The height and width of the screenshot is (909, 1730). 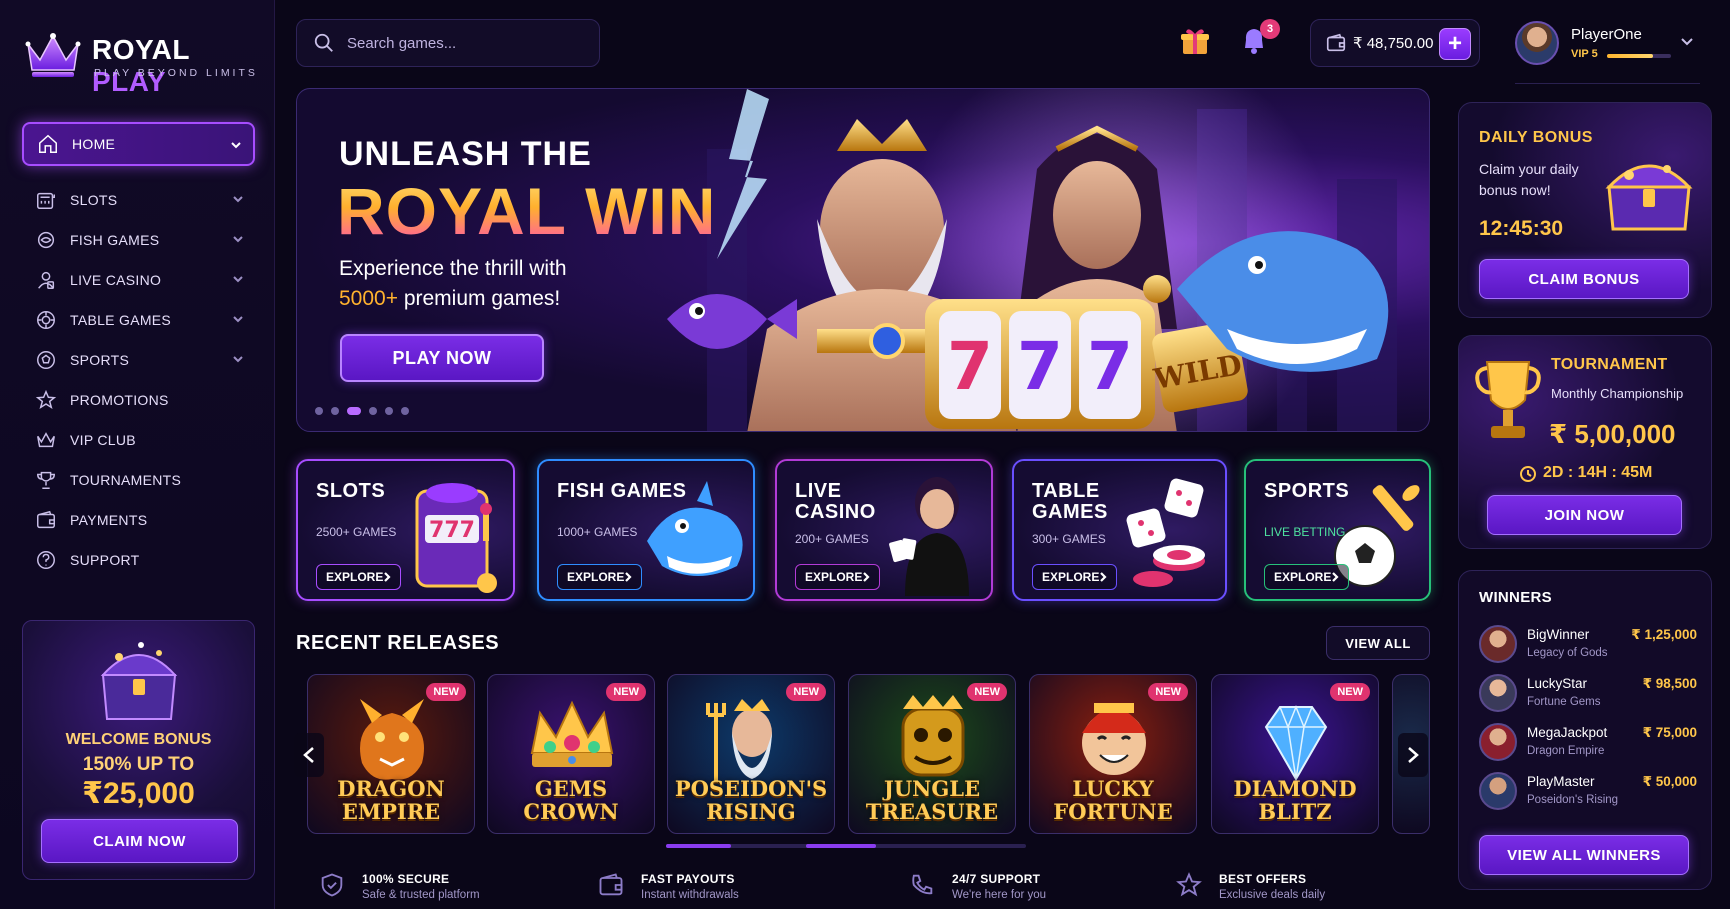 What do you see at coordinates (932, 800) in the screenshot?
I see `game-title: JUNGLE TREASURE` at bounding box center [932, 800].